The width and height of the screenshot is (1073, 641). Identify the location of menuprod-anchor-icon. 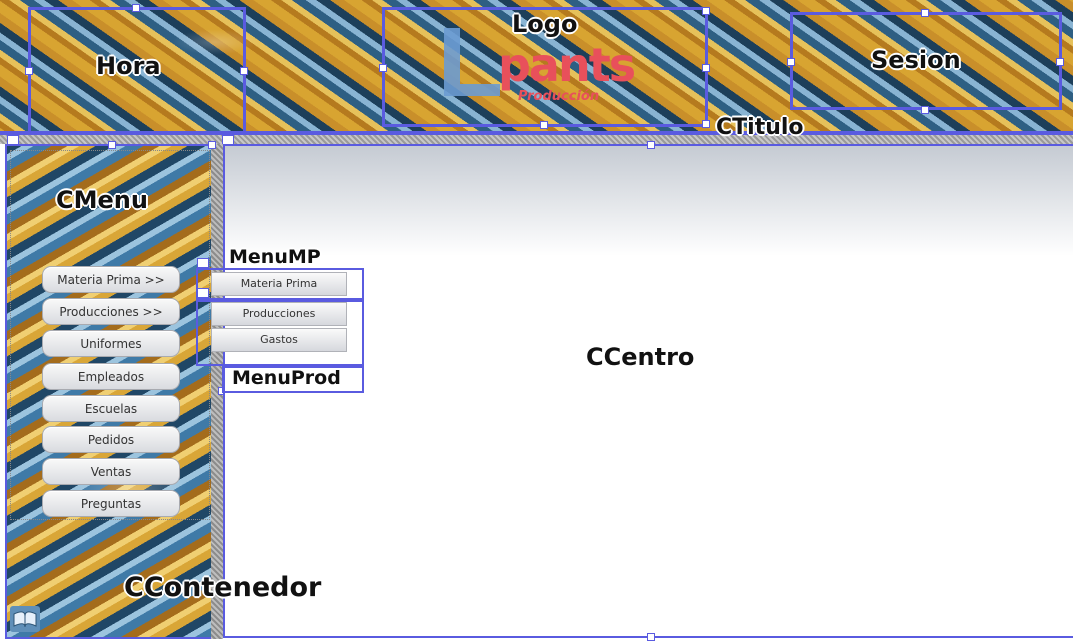
(203, 293).